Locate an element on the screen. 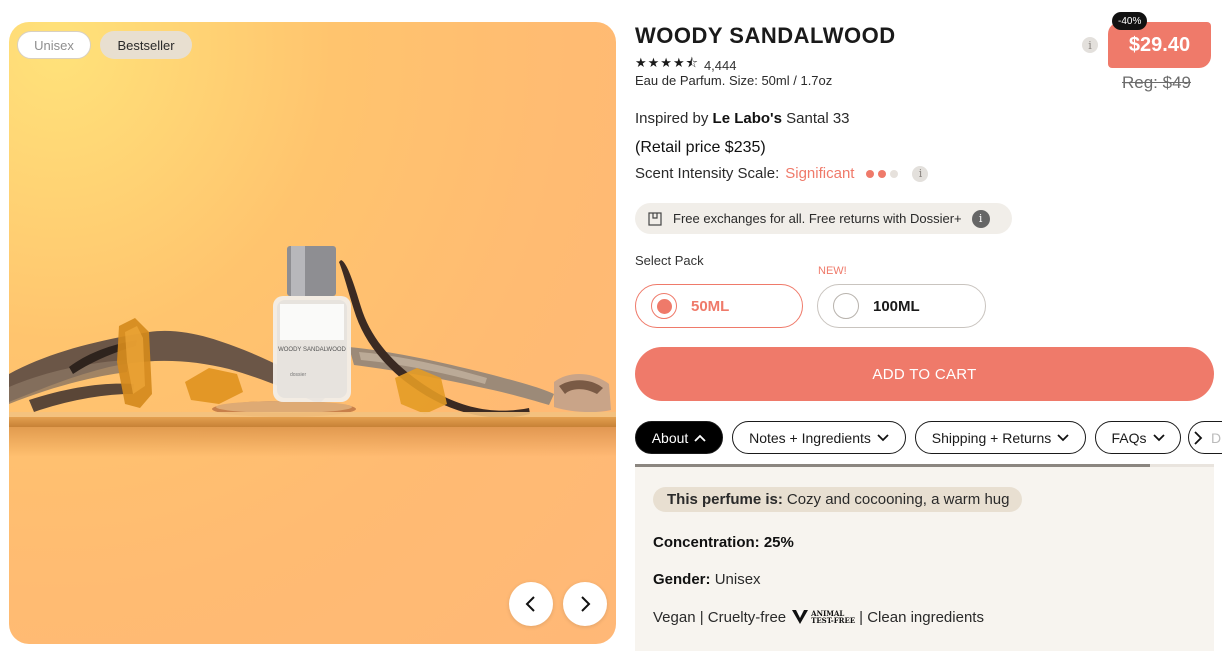 The width and height of the screenshot is (1222, 651). pack-label: 50ML is located at coordinates (710, 306).